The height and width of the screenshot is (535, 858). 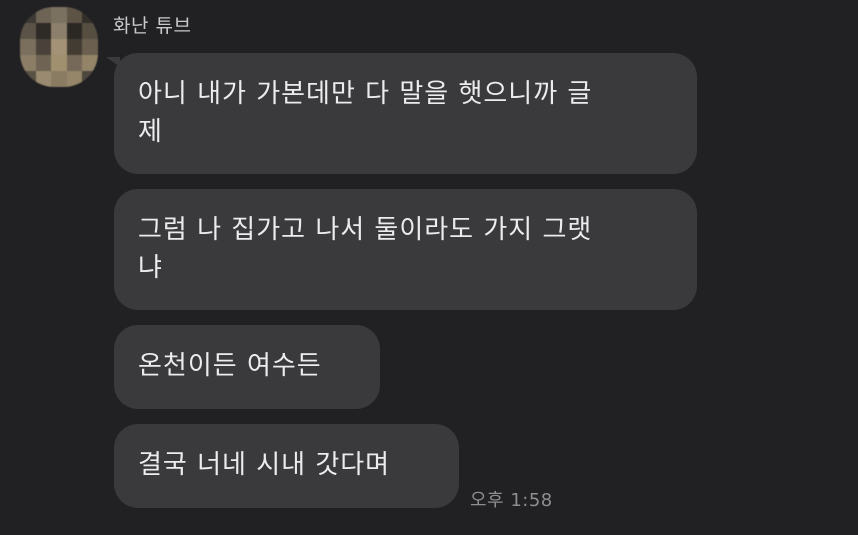 I want to click on message-text: 그럼 나 집가고 나서 둘이라도 가지 그랫 냐, so click(x=365, y=249).